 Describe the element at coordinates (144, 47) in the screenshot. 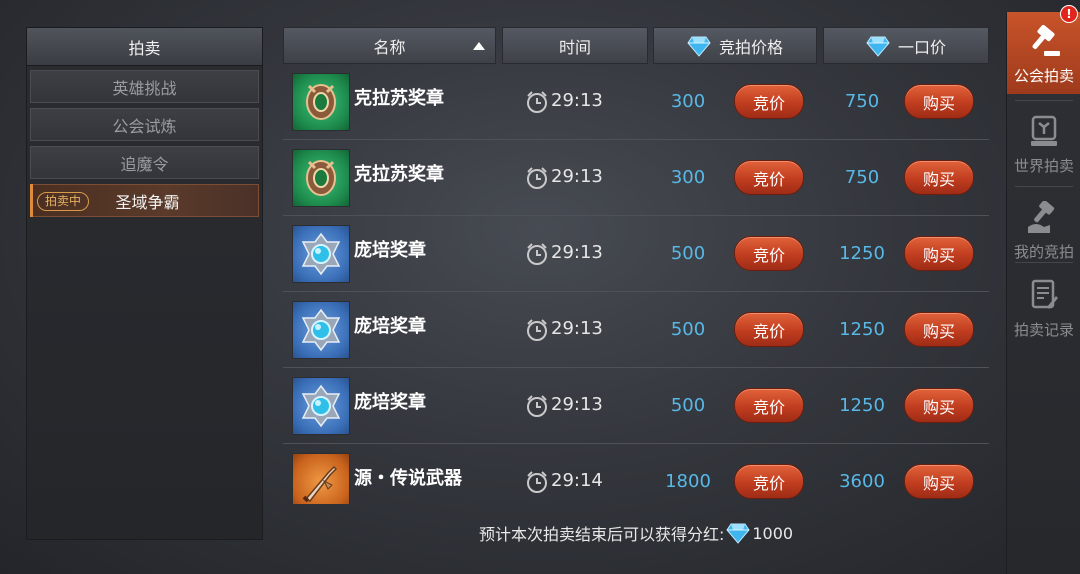

I see `category-panel-title: 拍卖` at that location.